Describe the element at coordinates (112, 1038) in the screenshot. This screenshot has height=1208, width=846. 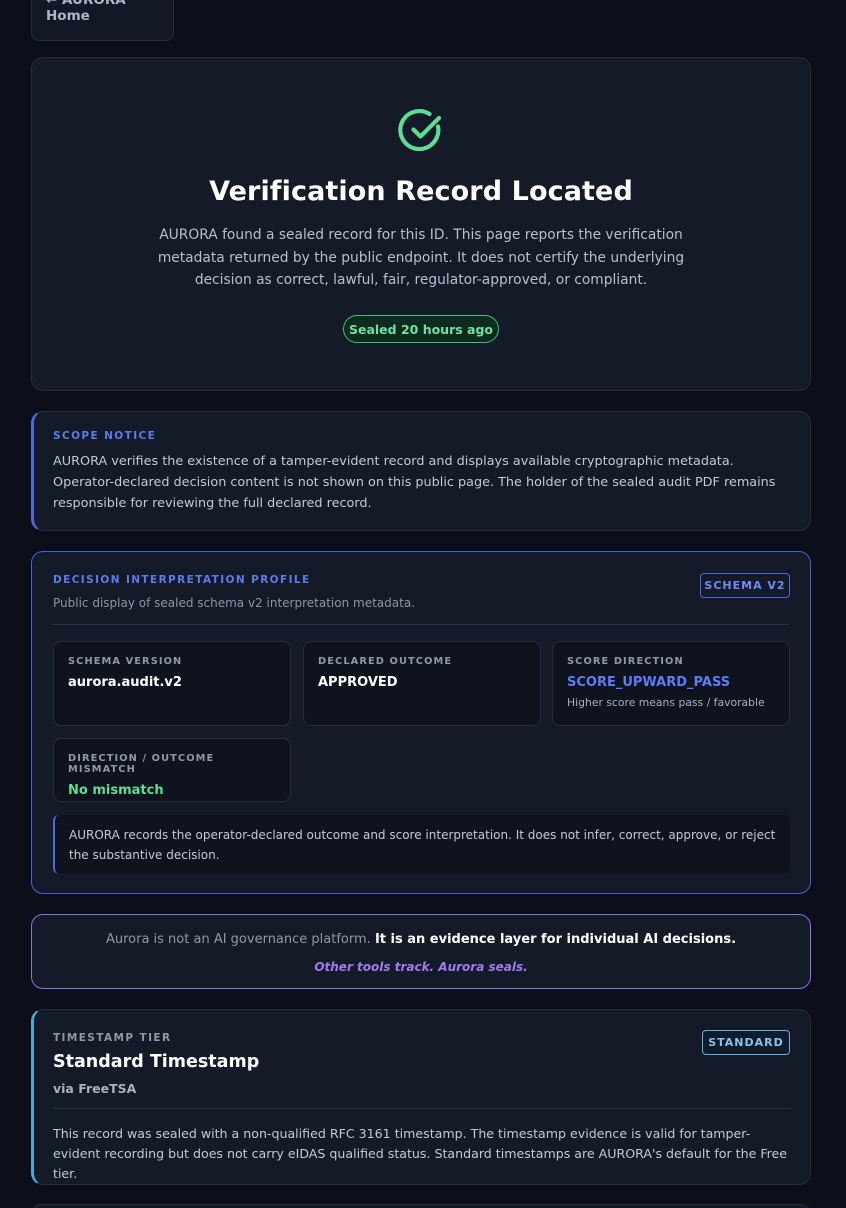
I see `timestamp-heading: TIMESTAMP TIER` at that location.